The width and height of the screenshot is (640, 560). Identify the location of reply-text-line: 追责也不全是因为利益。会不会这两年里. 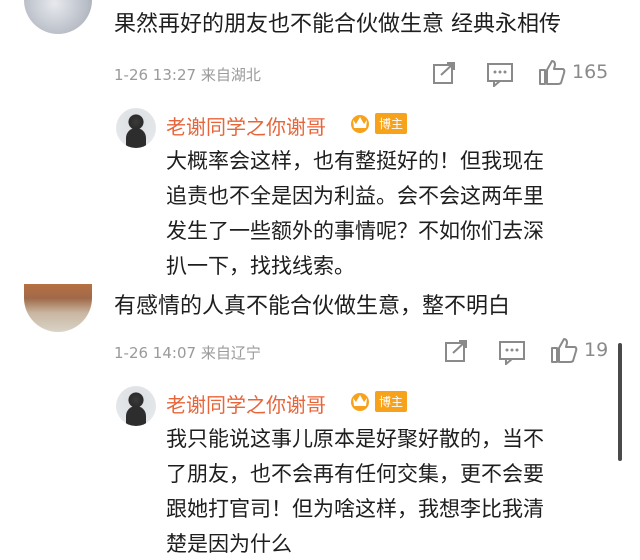
(355, 196).